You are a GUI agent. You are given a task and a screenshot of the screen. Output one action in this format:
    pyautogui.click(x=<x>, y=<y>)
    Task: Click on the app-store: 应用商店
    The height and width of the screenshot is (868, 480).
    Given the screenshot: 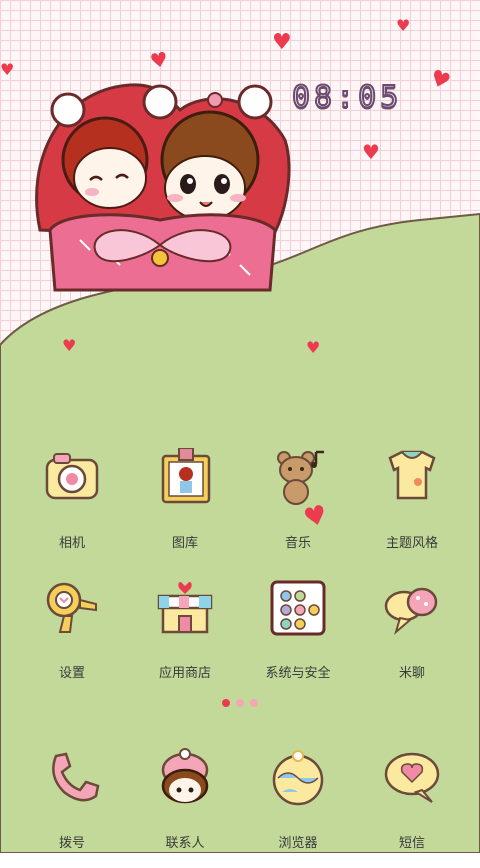 What is the action you would take?
    pyautogui.click(x=185, y=638)
    